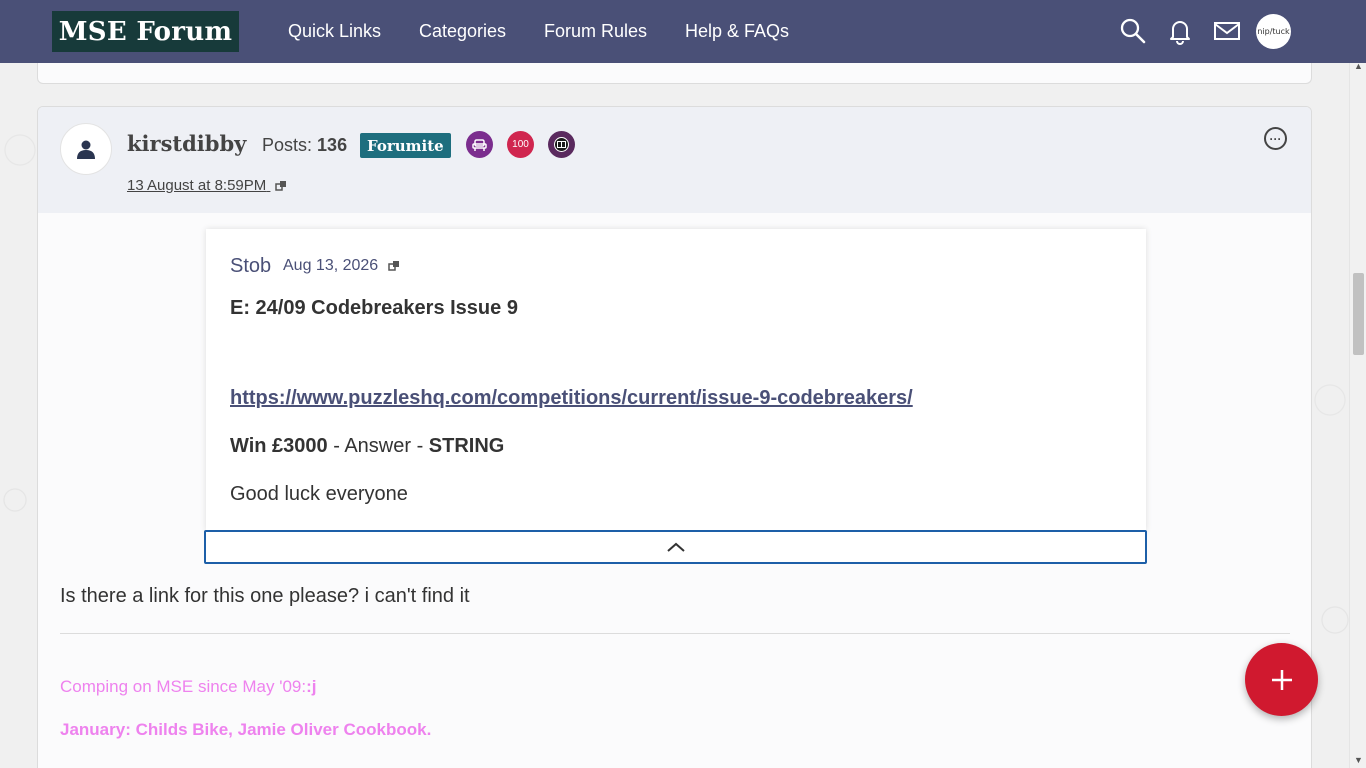 The image size is (1366, 768). What do you see at coordinates (462, 31) in the screenshot?
I see `nav-categories: Categories` at bounding box center [462, 31].